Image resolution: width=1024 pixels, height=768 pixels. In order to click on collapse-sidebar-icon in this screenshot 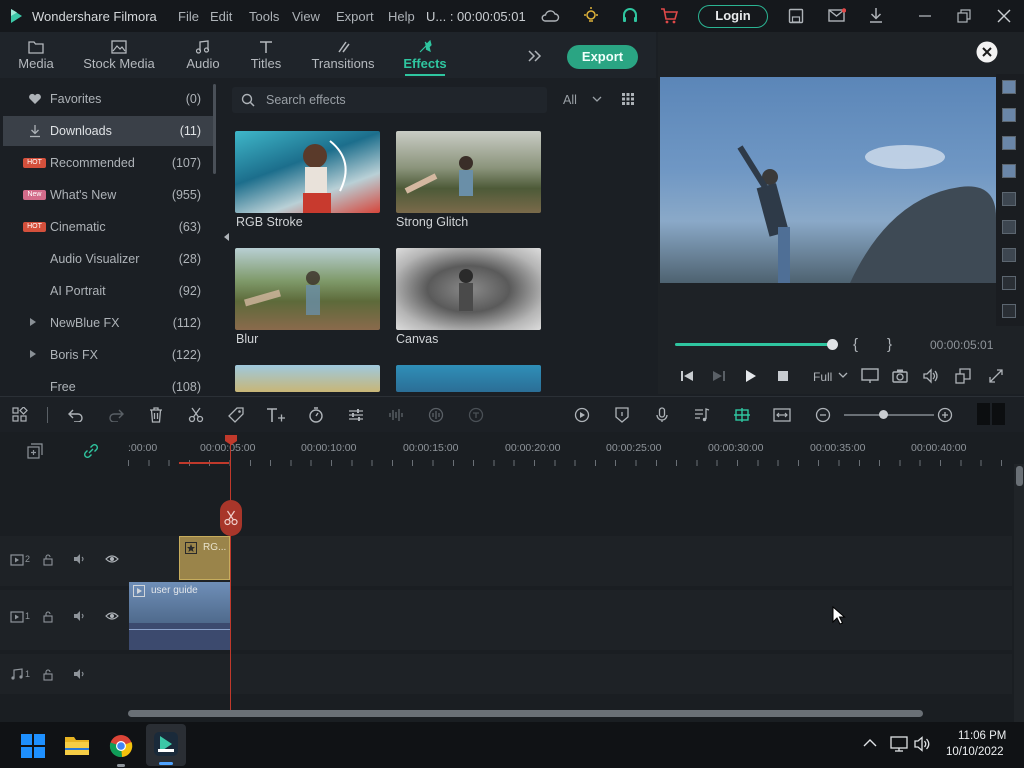, I will do `click(226, 237)`.